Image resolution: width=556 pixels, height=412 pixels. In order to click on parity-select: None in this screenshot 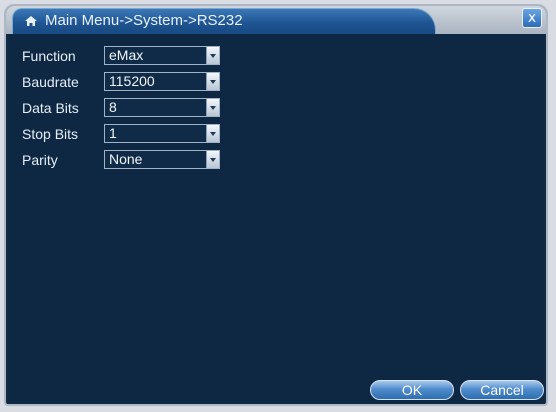, I will do `click(162, 159)`.